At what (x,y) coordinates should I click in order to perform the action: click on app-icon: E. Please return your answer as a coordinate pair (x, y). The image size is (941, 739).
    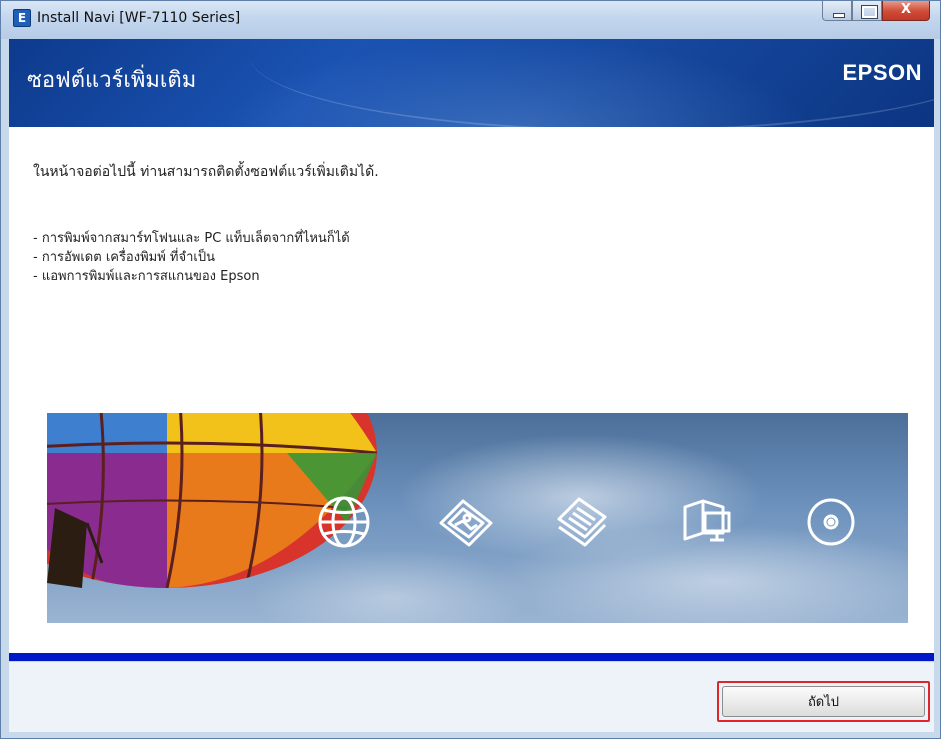
    Looking at the image, I should click on (22, 18).